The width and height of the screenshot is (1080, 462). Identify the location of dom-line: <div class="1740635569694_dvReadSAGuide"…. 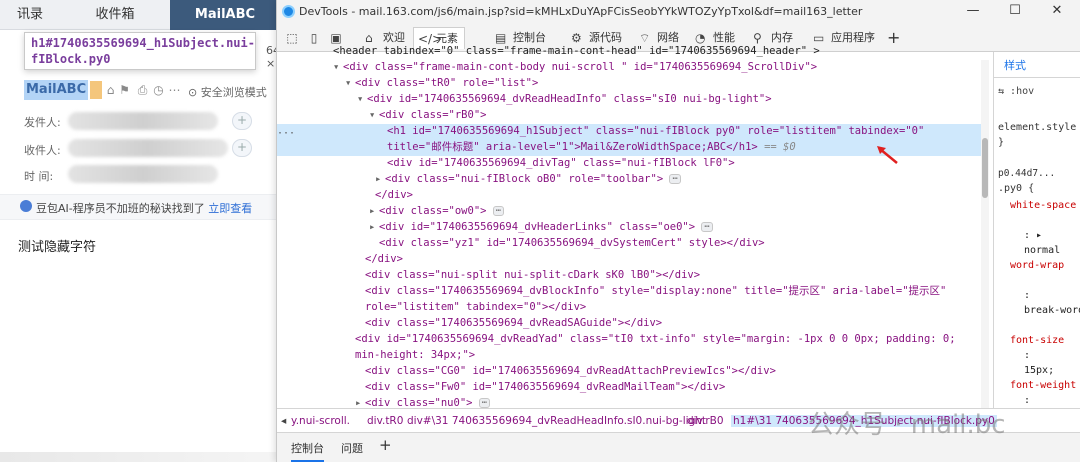
(633, 324).